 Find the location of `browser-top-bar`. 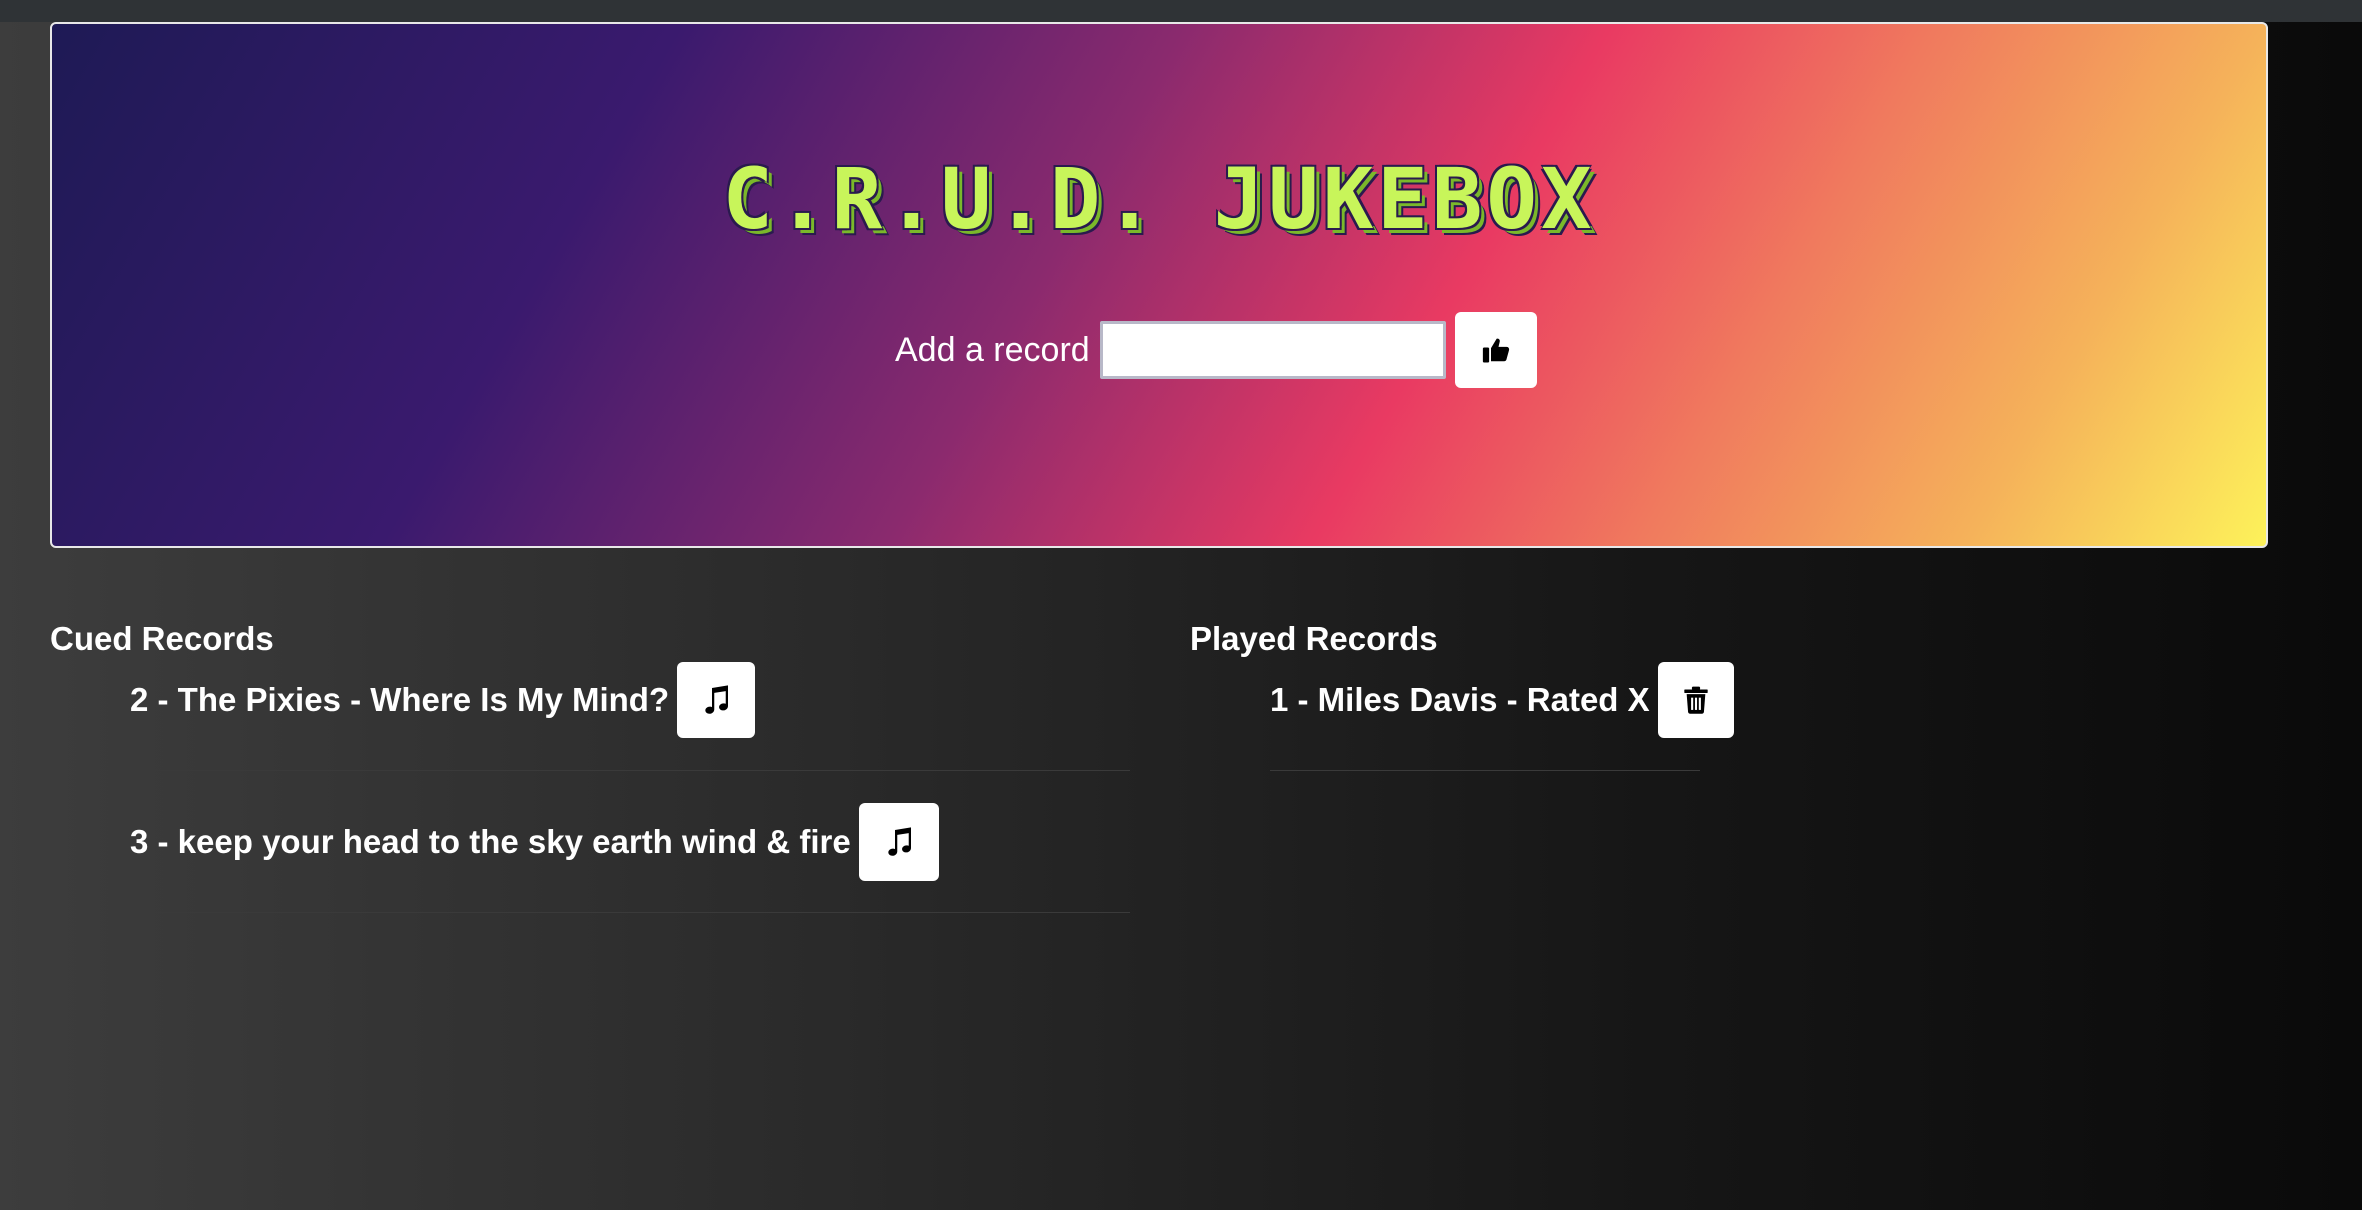

browser-top-bar is located at coordinates (1181, 11).